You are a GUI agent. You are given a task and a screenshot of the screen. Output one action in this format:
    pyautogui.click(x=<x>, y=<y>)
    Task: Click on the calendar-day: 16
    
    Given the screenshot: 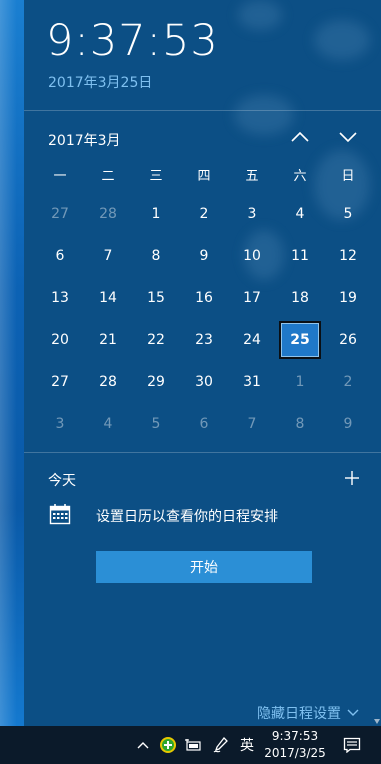 What is the action you would take?
    pyautogui.click(x=204, y=296)
    